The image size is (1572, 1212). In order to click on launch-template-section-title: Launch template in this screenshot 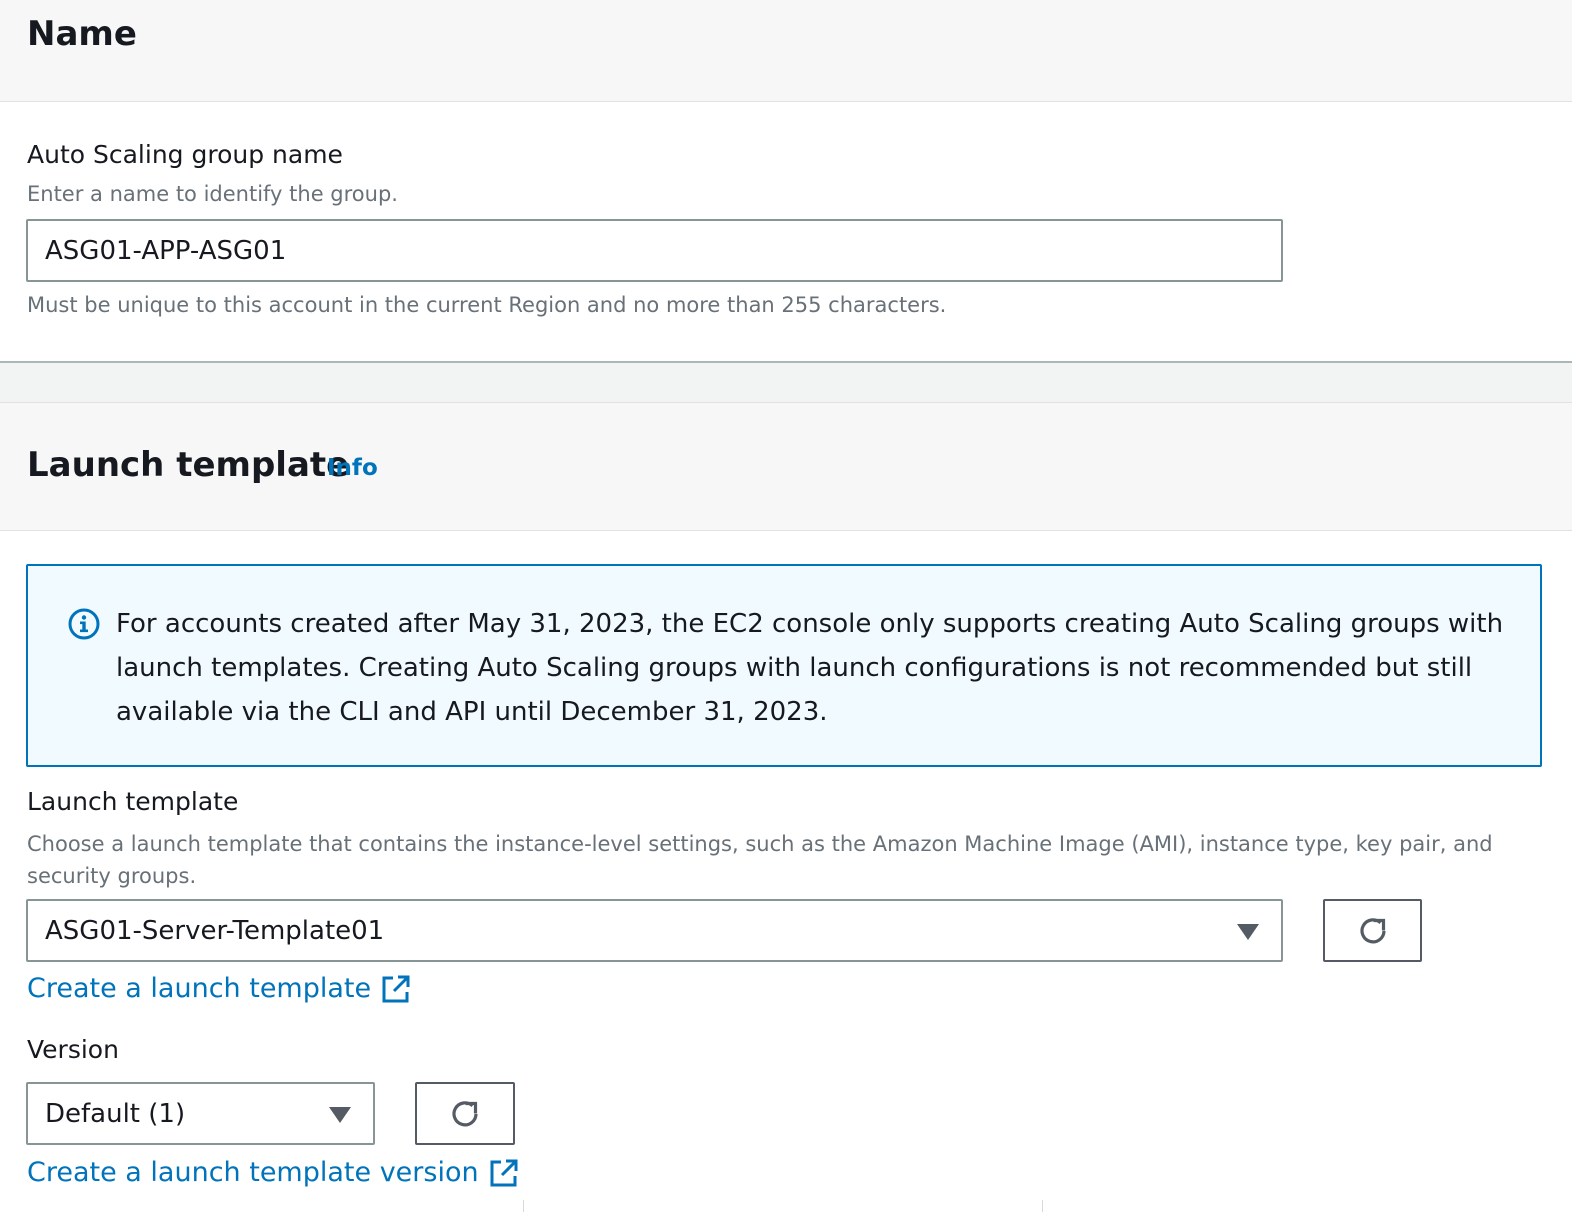, I will do `click(188, 465)`.